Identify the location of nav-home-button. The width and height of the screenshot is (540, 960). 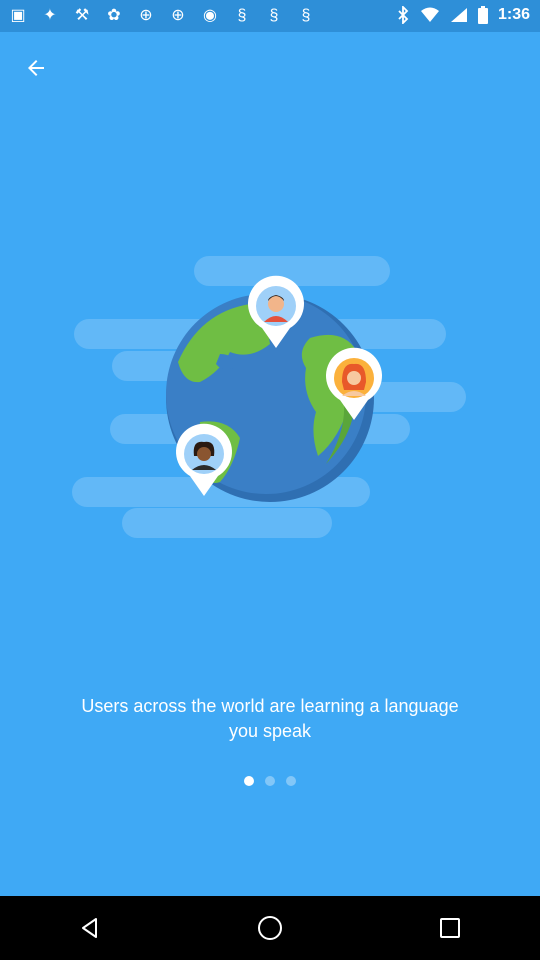
(270, 928).